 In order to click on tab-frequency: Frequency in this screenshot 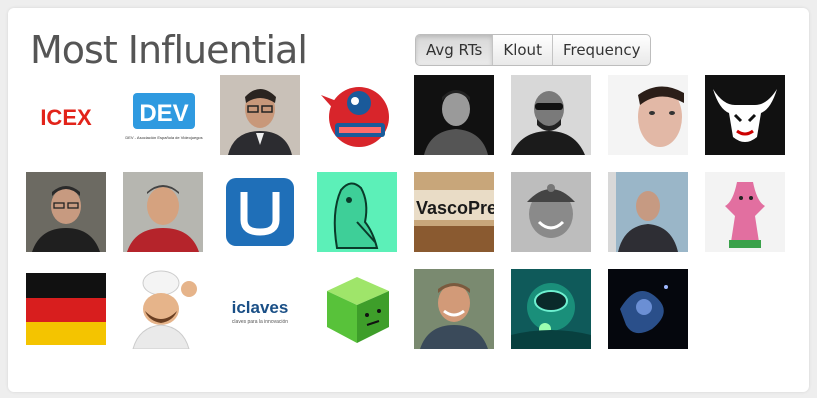, I will do `click(601, 50)`.